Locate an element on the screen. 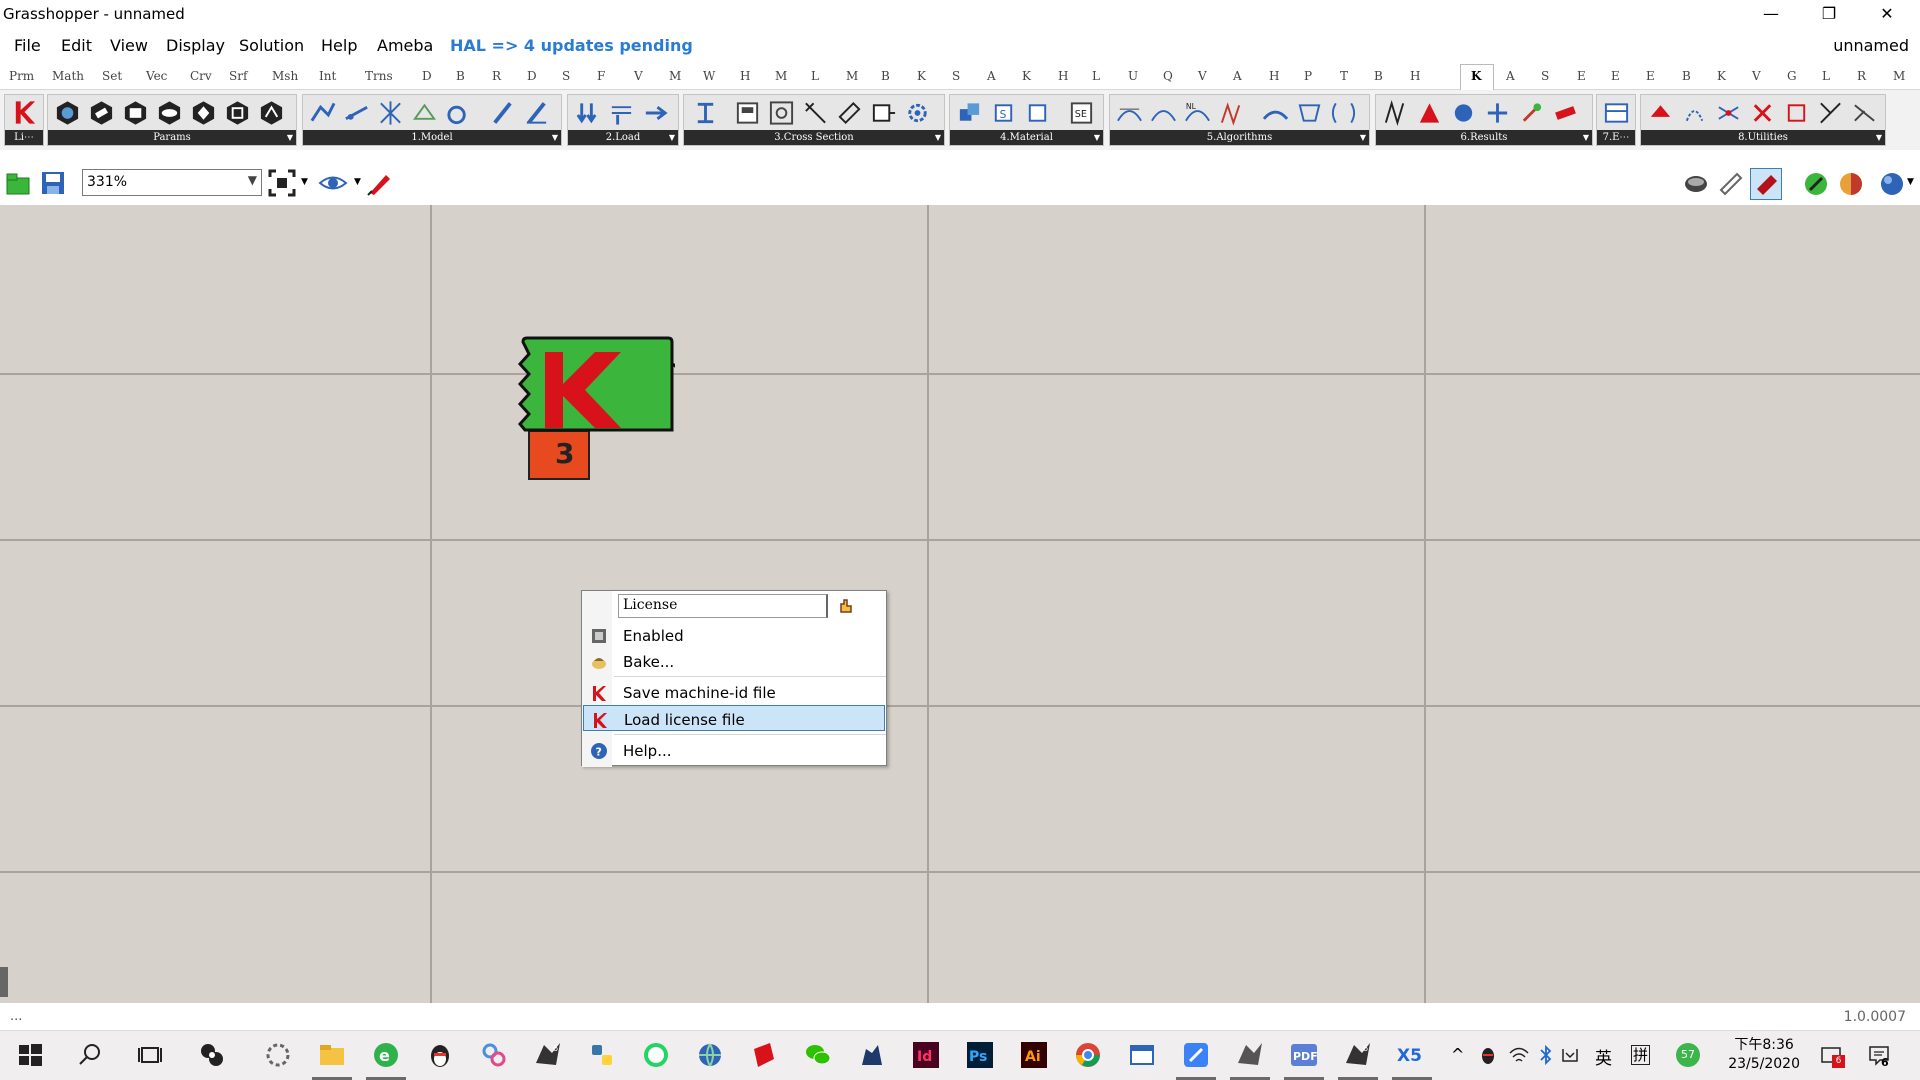  wifi-icon is located at coordinates (1519, 1055).